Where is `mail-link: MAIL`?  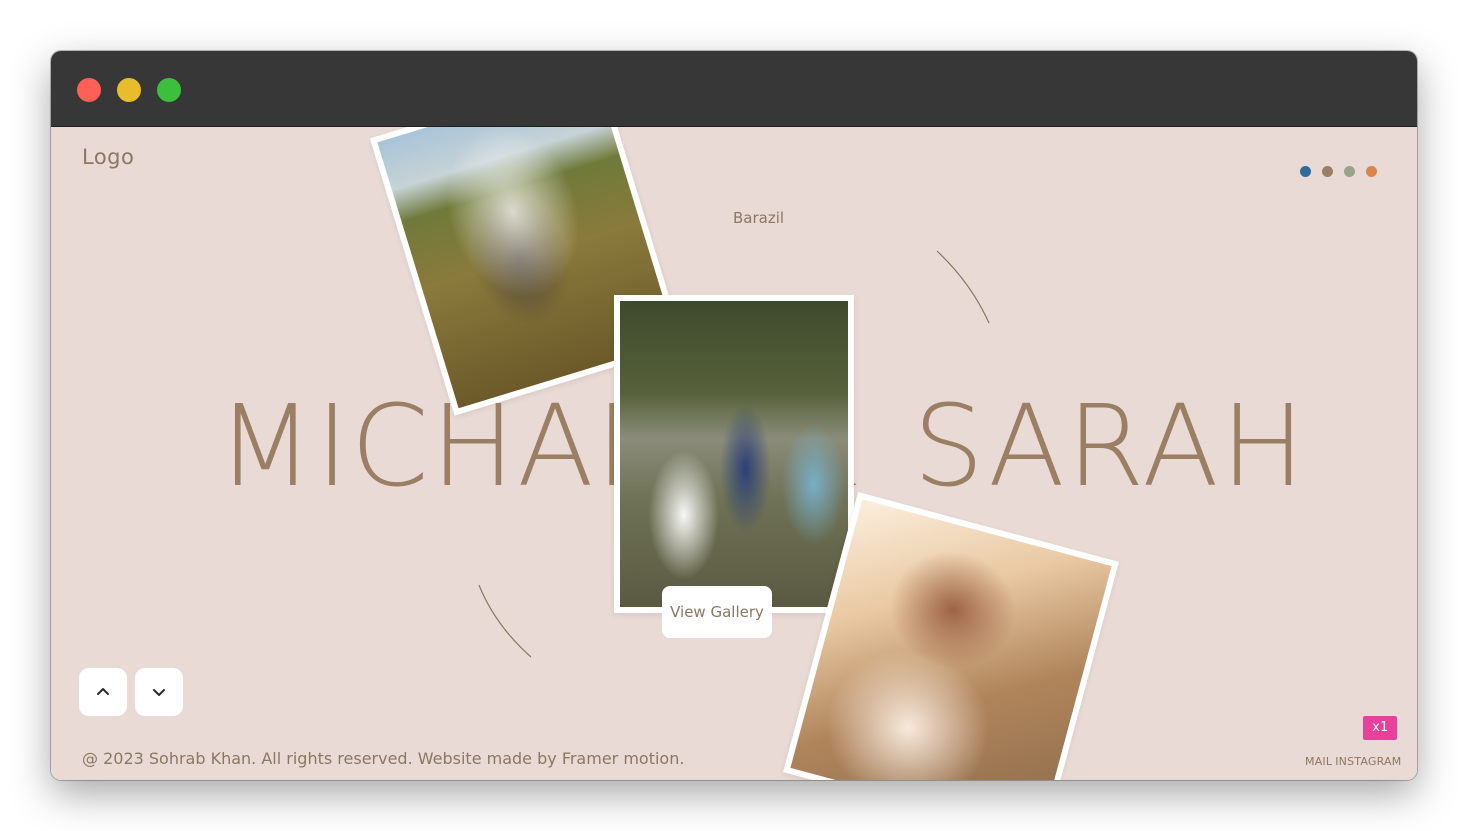 mail-link: MAIL is located at coordinates (1318, 761).